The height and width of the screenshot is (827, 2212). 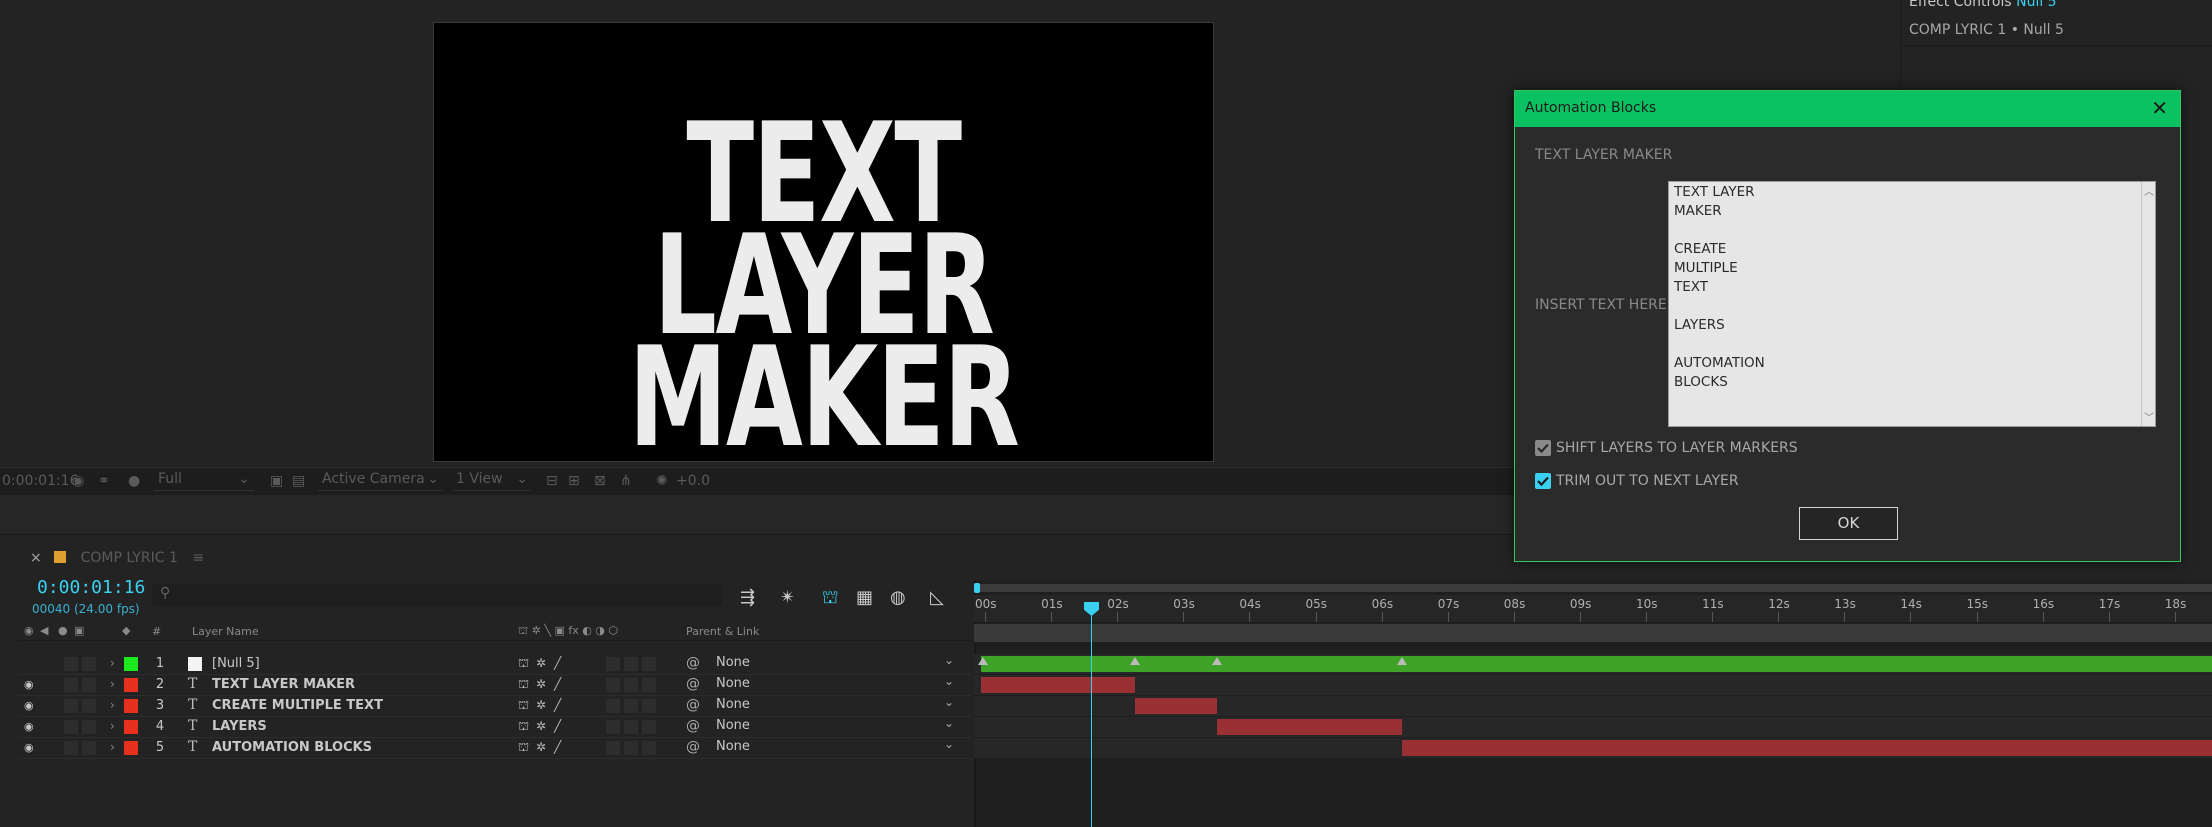 I want to click on current-time-indicator, so click(x=1091, y=714).